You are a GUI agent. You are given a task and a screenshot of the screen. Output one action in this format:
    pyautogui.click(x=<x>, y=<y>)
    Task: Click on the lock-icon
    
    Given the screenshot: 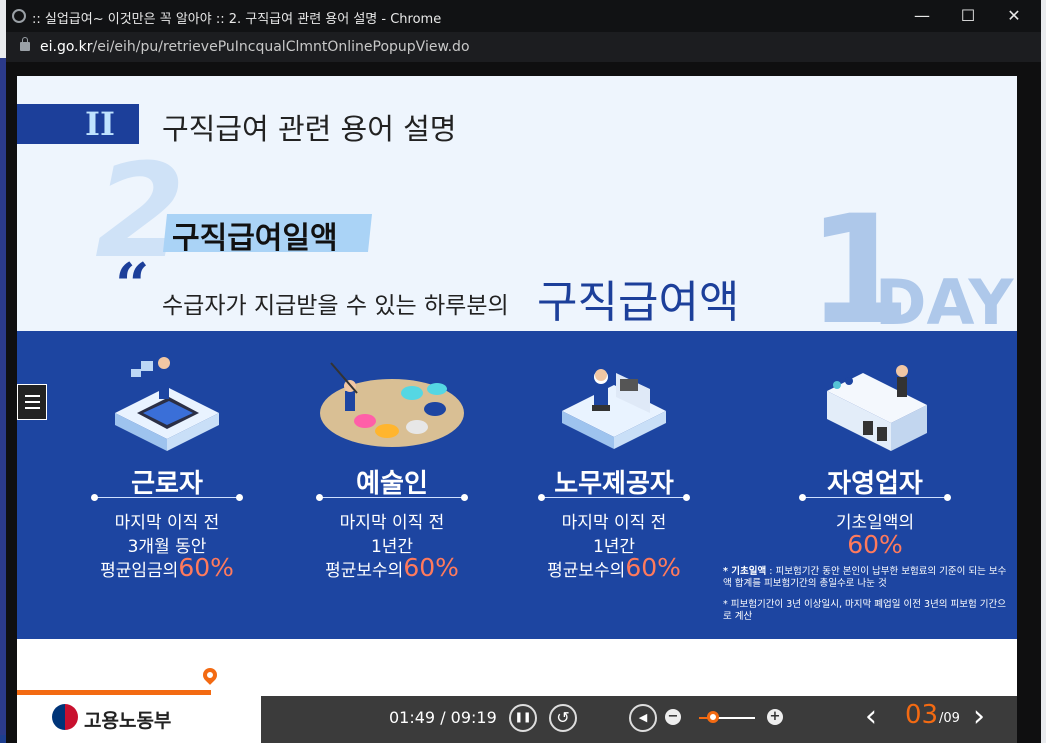 What is the action you would take?
    pyautogui.click(x=25, y=44)
    